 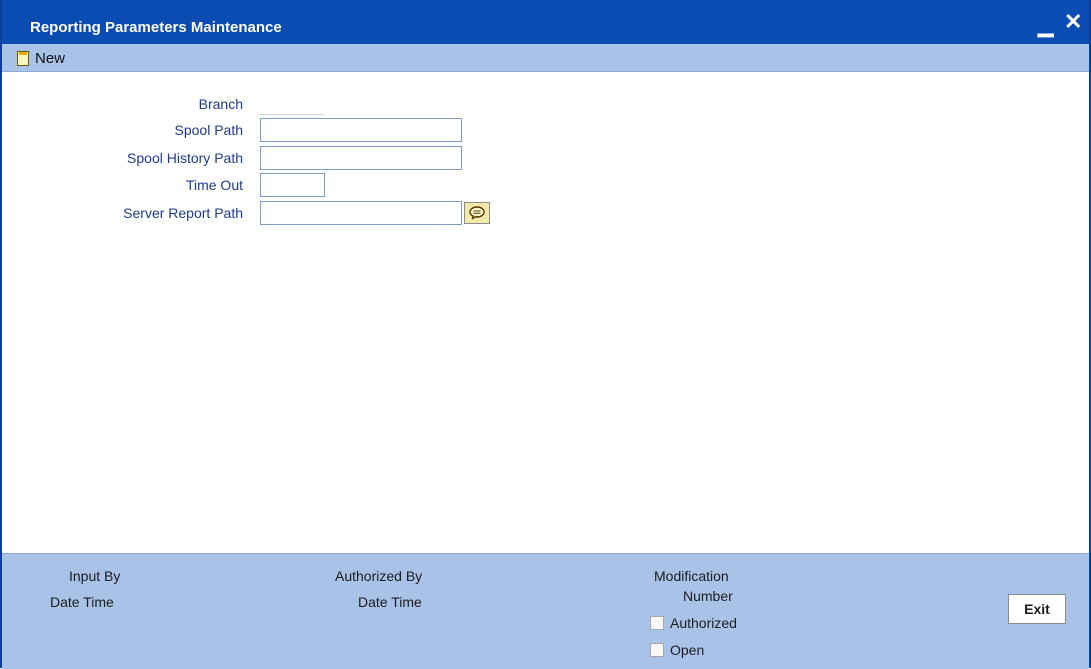 I want to click on toolbar: New, so click(x=545, y=58).